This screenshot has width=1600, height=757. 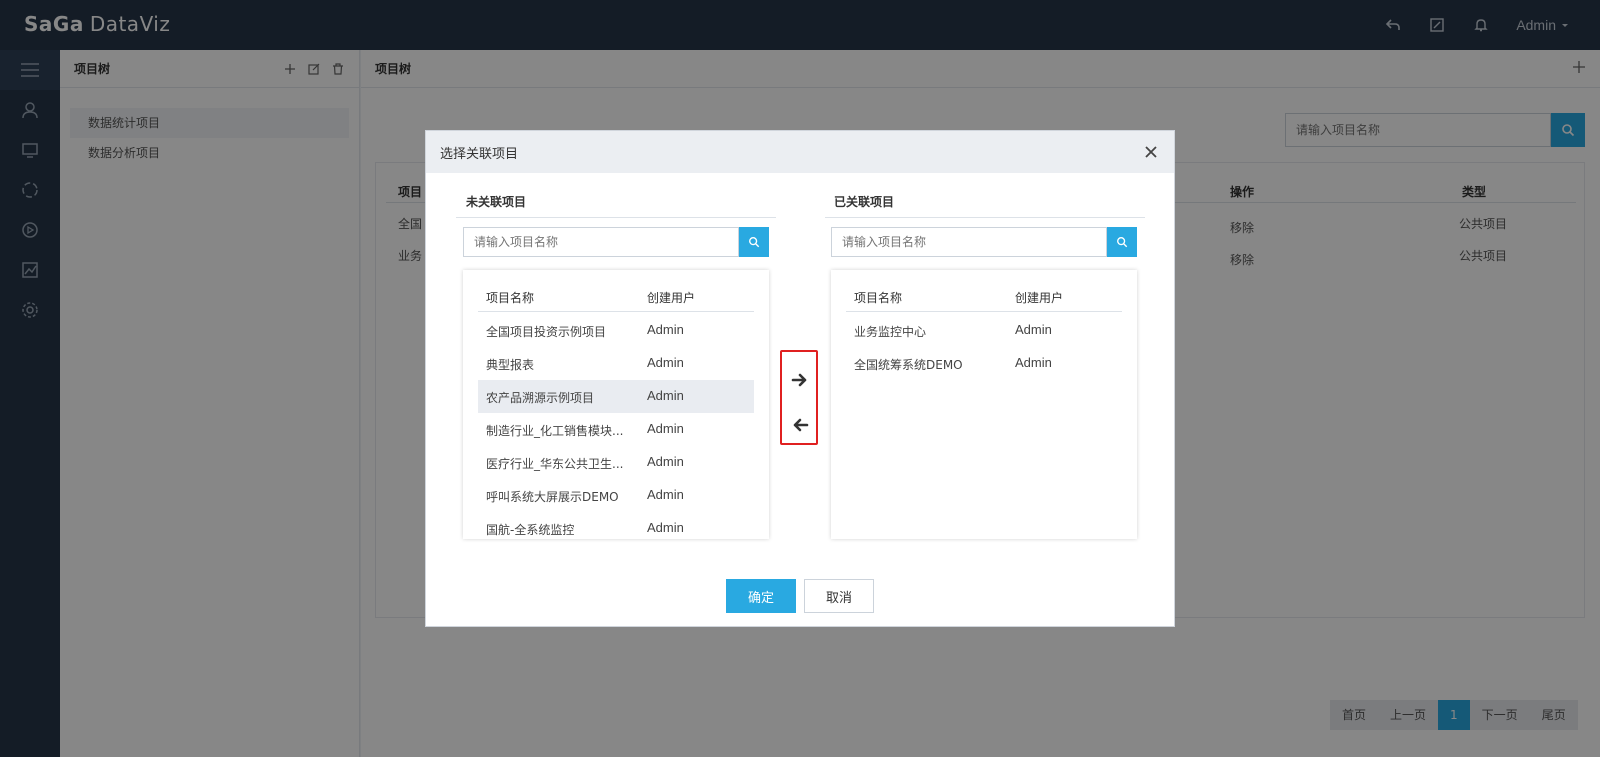 I want to click on item-name: 国航-全系统监控, so click(x=530, y=530).